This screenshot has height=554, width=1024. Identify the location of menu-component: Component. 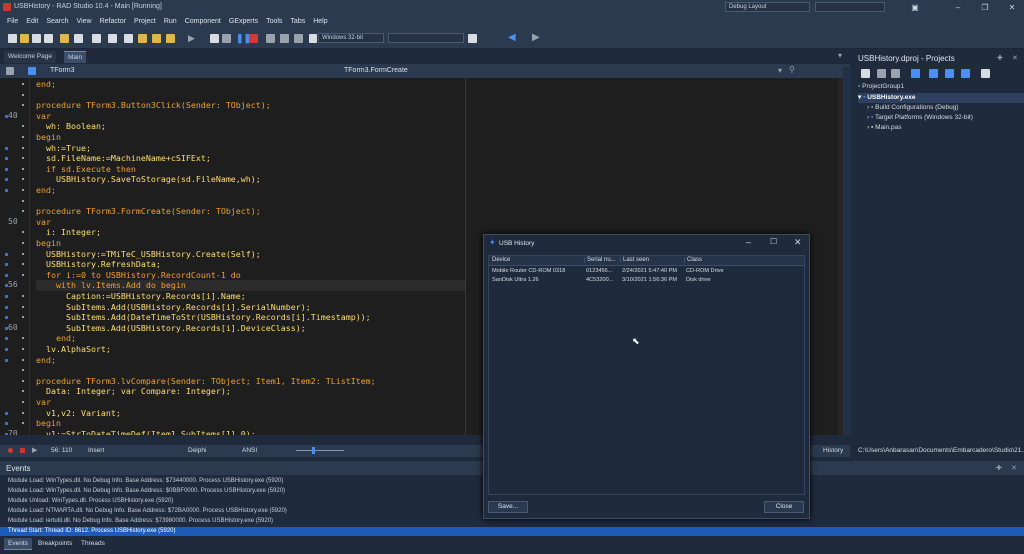
(203, 20).